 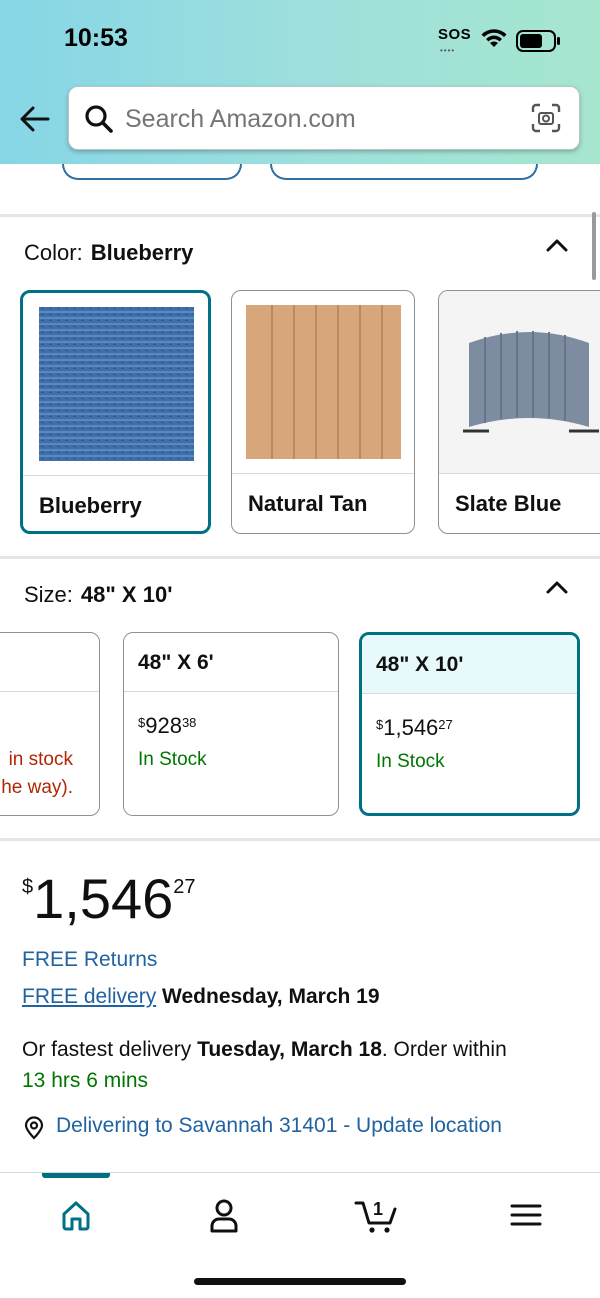 I want to click on size-option-48x6: 48" X 6' $92838 In Stock, so click(x=231, y=724).